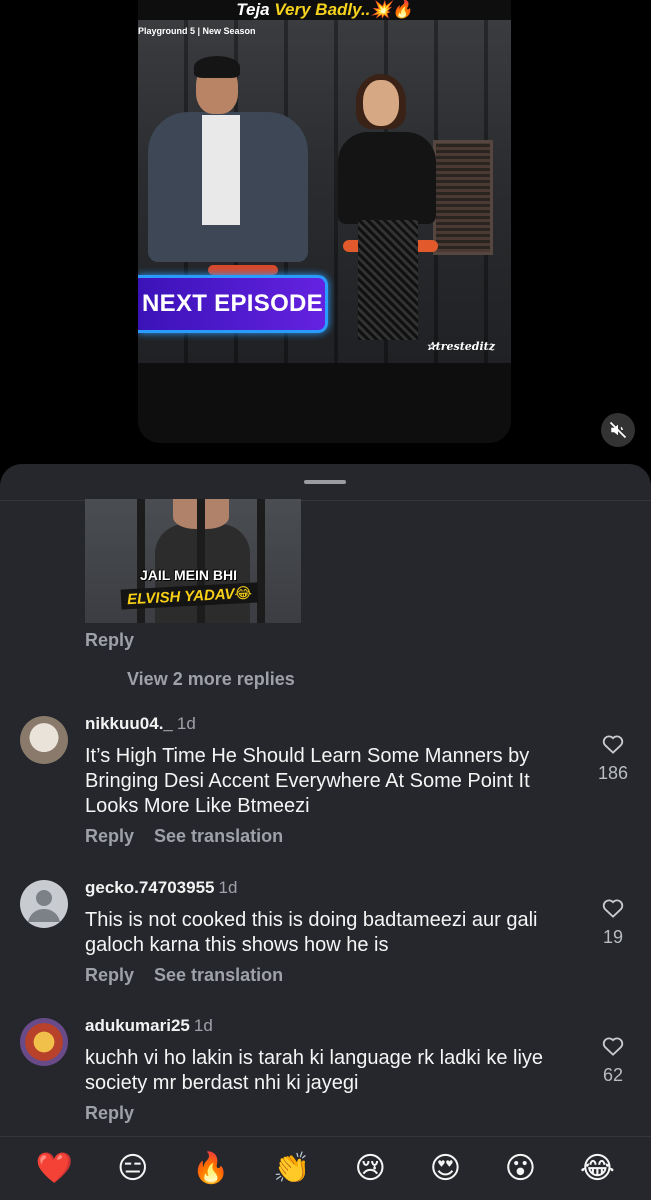 Image resolution: width=651 pixels, height=1200 pixels. Describe the element at coordinates (210, 1168) in the screenshot. I see `fire-emoji-button: 🔥` at that location.